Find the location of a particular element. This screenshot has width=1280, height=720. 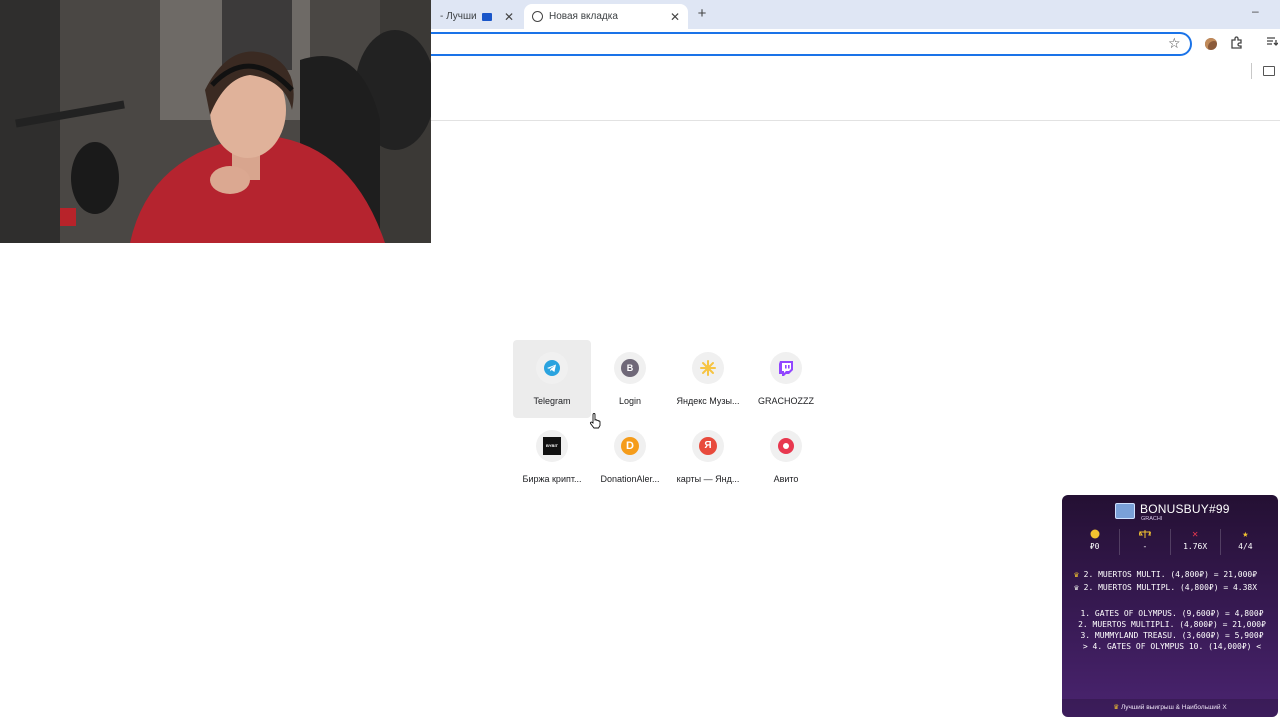

reading-list-icon is located at coordinates (1272, 42).